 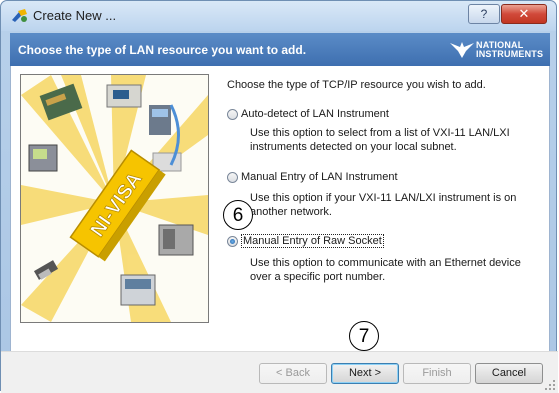 What do you see at coordinates (510, 54) in the screenshot?
I see `logo-line-instruments: INSTRUMENTS` at bounding box center [510, 54].